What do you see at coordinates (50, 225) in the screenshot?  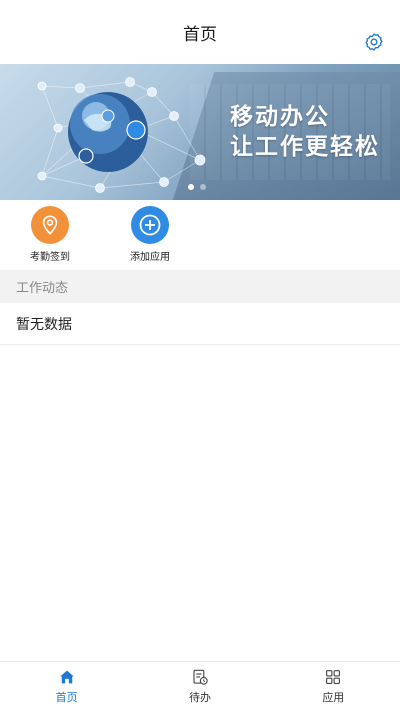 I see `location-pin-icon` at bounding box center [50, 225].